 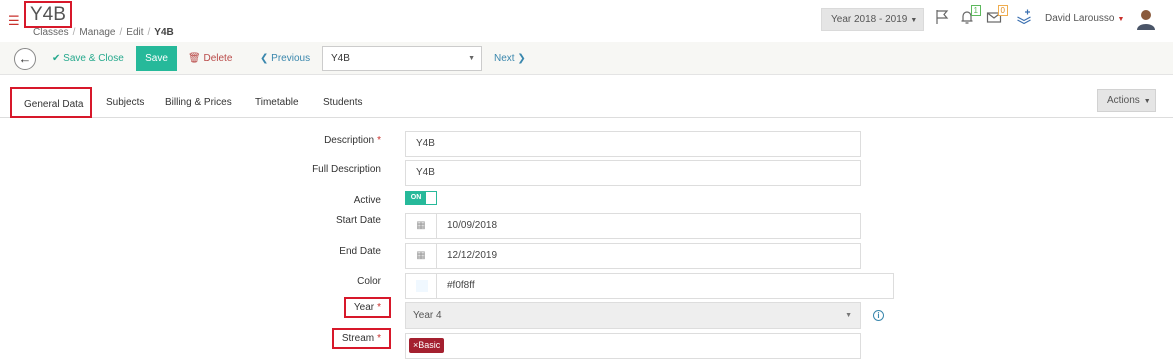 I want to click on tab-billing-prices: Billing & Prices, so click(x=198, y=102).